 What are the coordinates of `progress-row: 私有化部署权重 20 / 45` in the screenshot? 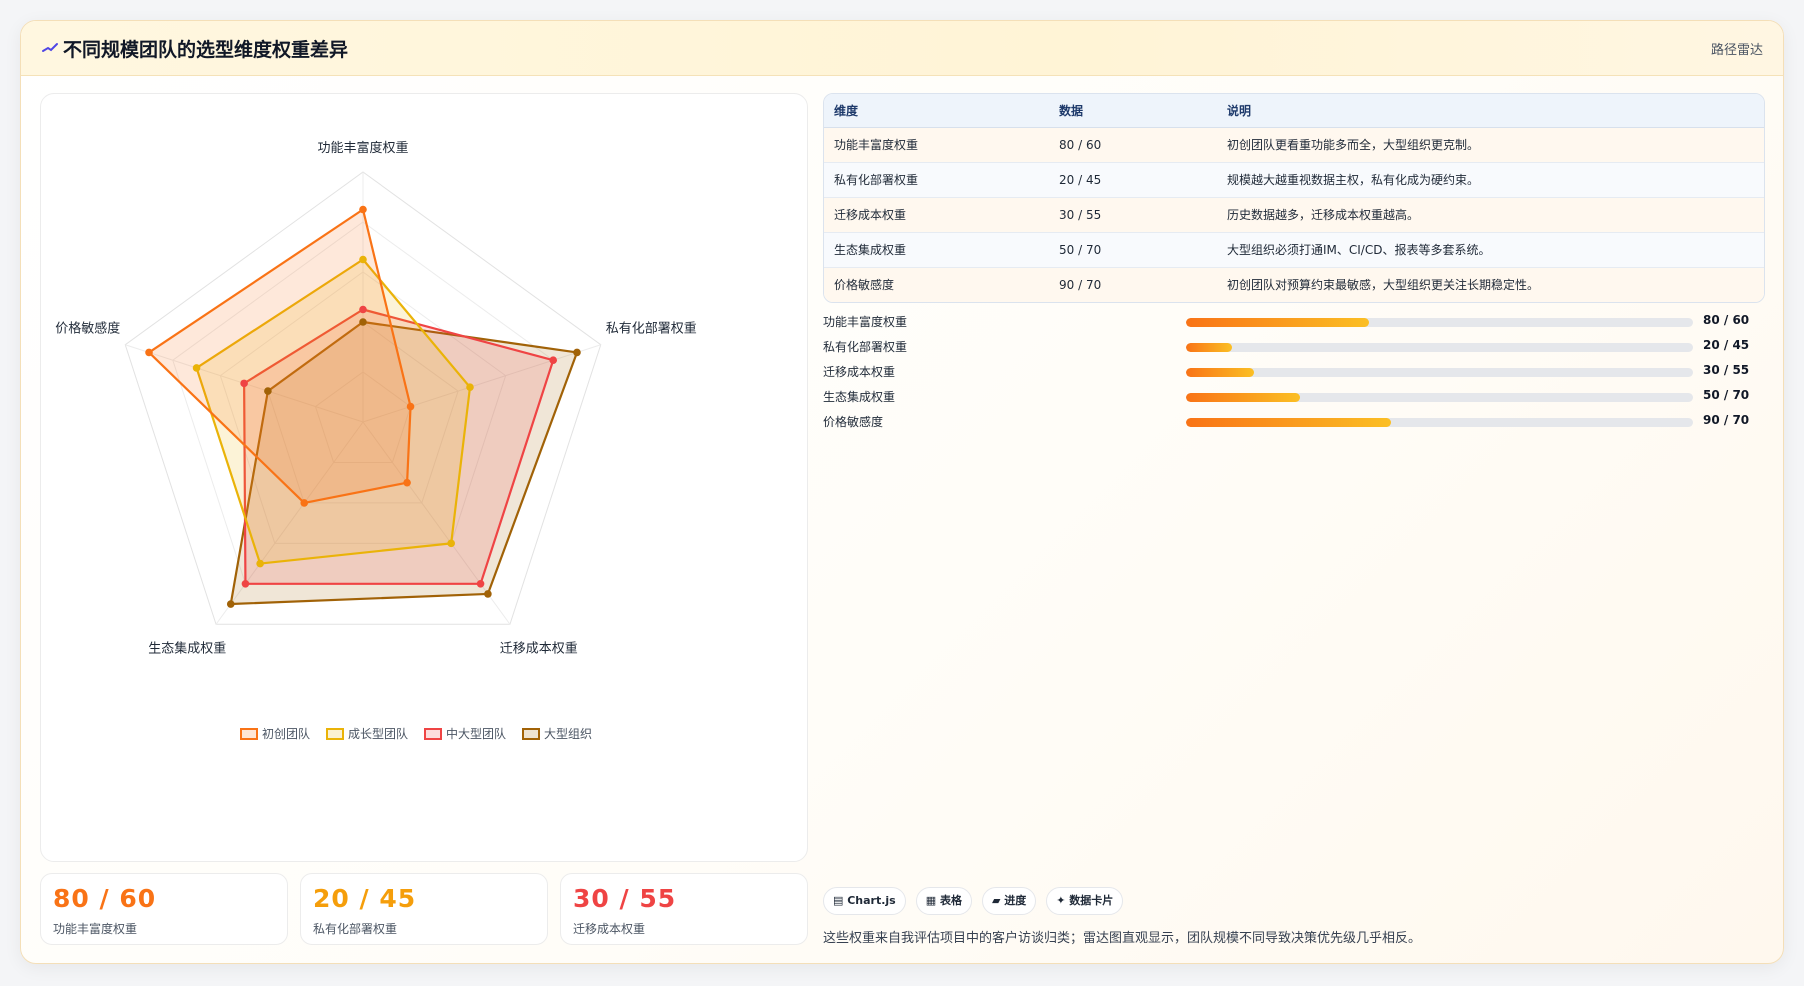 It's located at (1294, 348).